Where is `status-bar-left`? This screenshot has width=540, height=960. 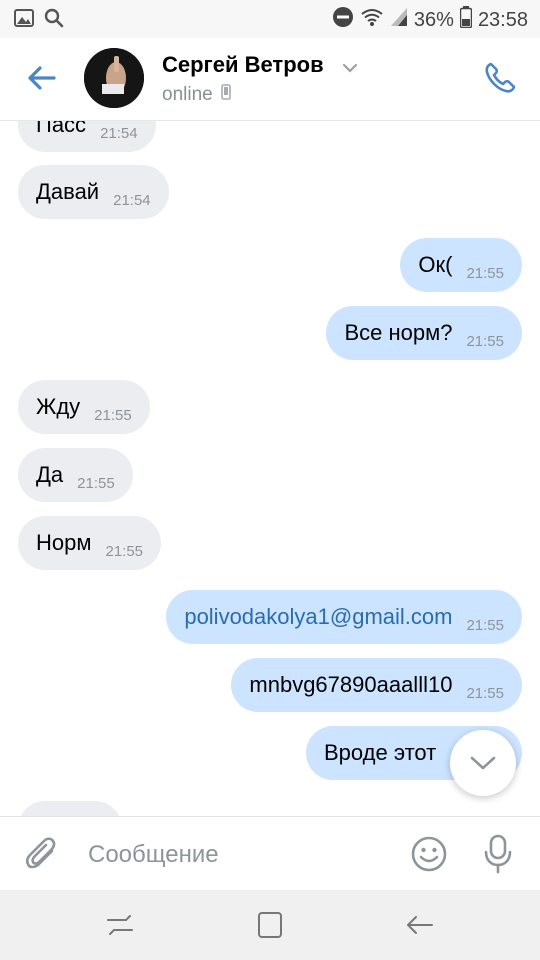
status-bar-left is located at coordinates (39, 20).